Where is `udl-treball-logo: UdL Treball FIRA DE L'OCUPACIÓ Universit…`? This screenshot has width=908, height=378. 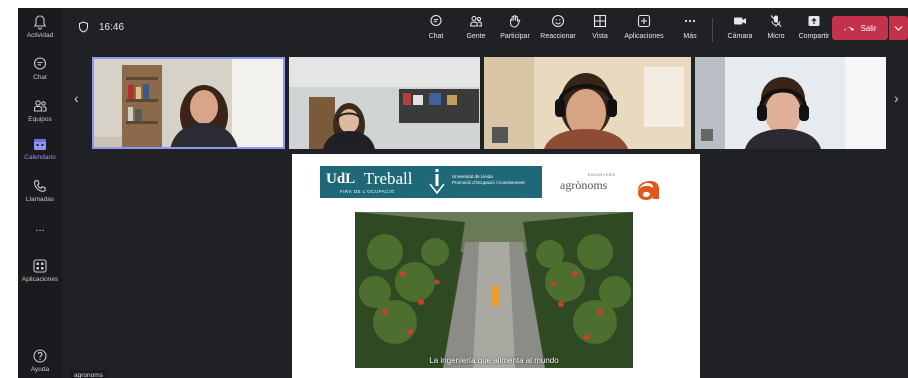 udl-treball-logo: UdL Treball FIRA DE L'OCUPACIÓ Universit… is located at coordinates (431, 182).